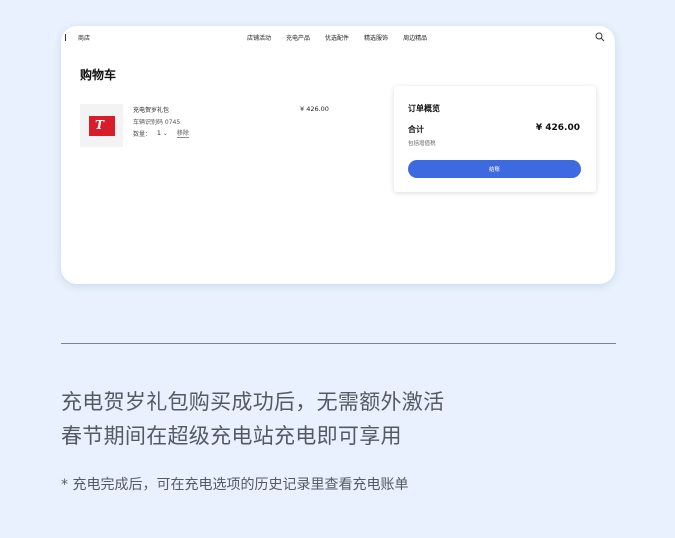  I want to click on promo-note: * 充电完成后，可在充电选项的历史记录里查看充电账单, so click(235, 485).